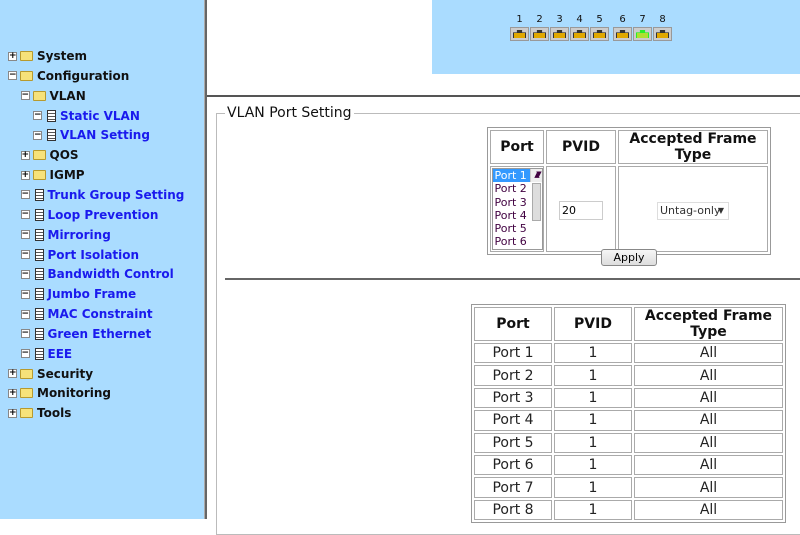 The image size is (800, 535). I want to click on port-8: 8, so click(662, 27).